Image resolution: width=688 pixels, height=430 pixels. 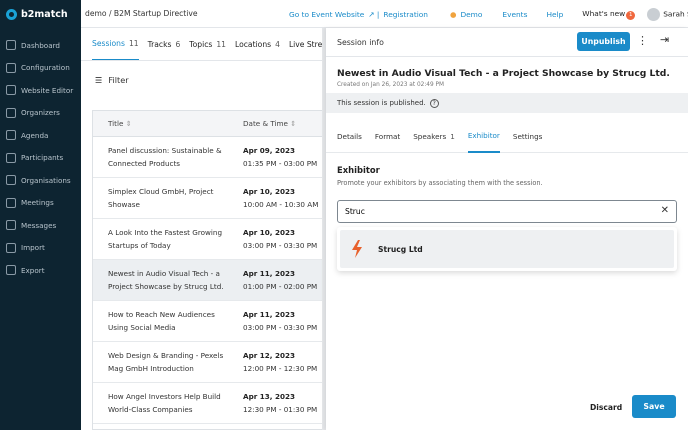 What do you see at coordinates (257, 44) in the screenshot?
I see `tab-locations: Locations 4` at bounding box center [257, 44].